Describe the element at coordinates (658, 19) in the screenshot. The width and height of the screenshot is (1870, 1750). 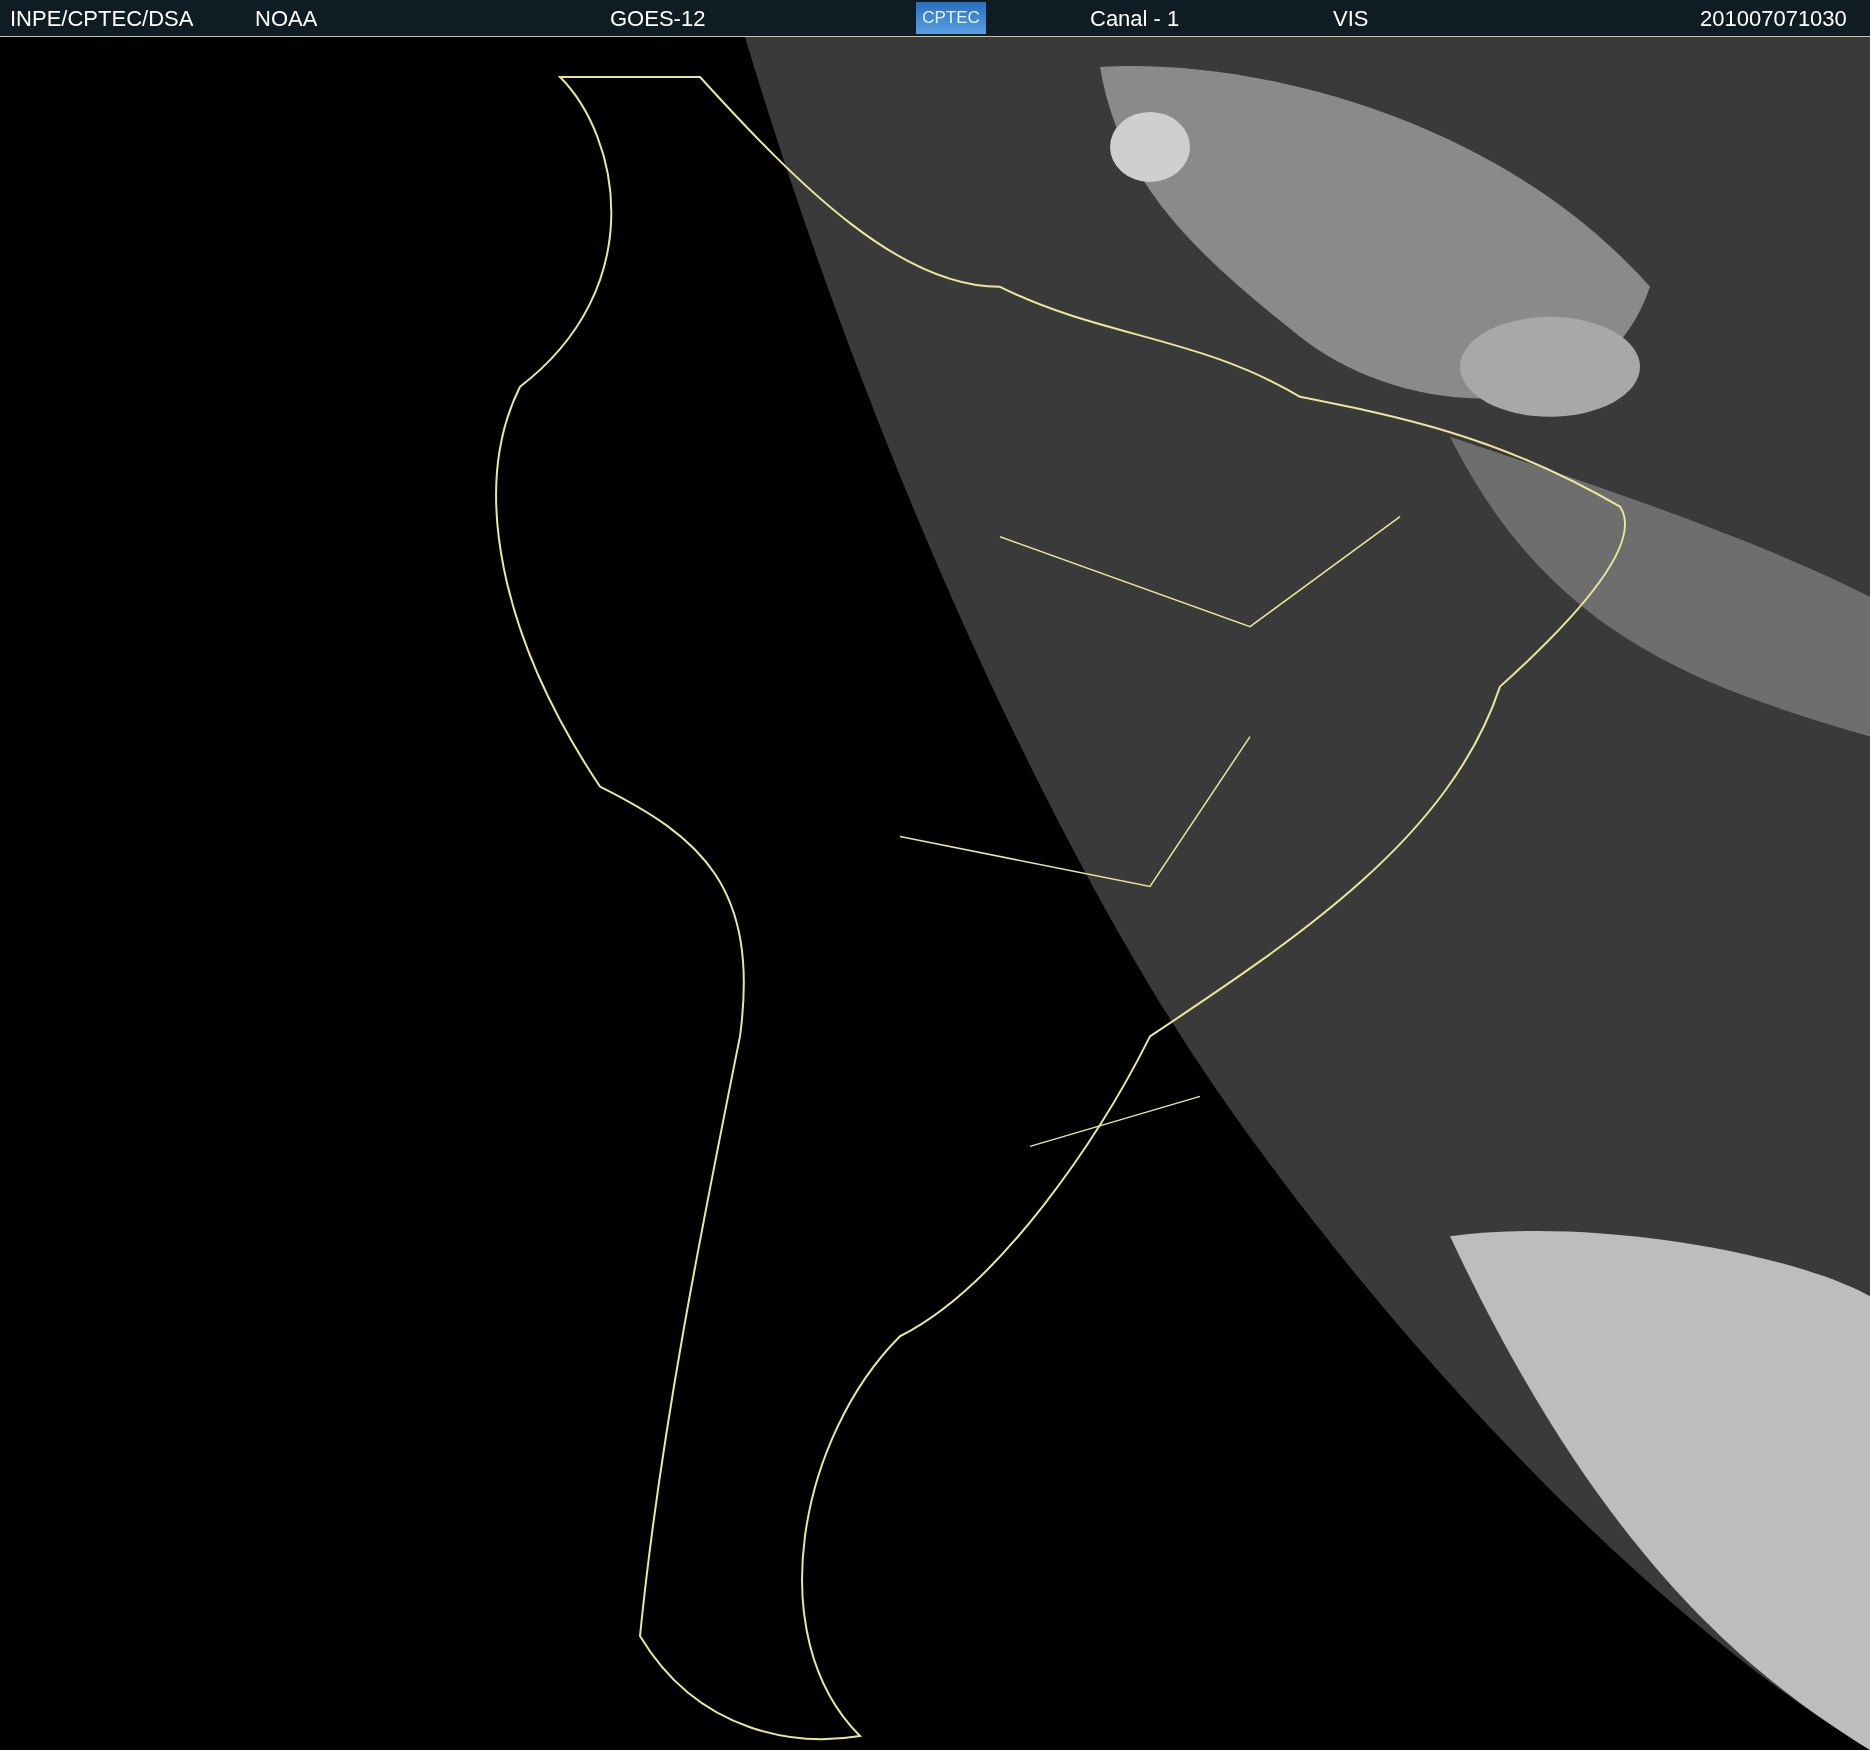
I see `header-label: GOES-12` at that location.